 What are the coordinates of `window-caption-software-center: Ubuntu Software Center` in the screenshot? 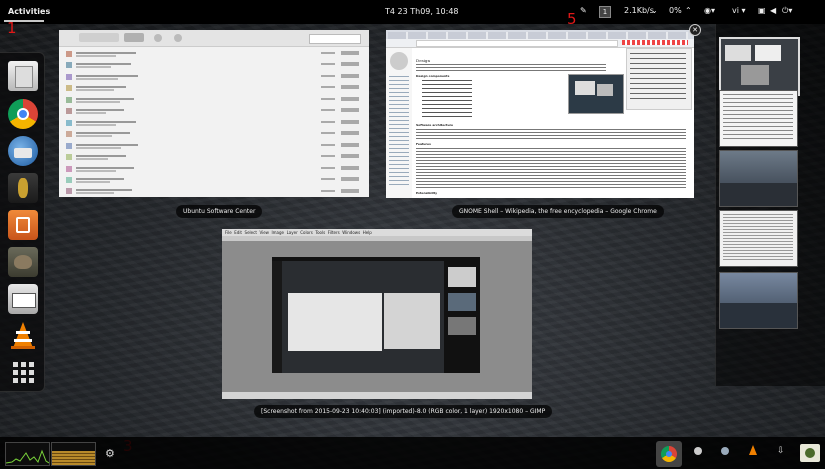 It's located at (219, 211).